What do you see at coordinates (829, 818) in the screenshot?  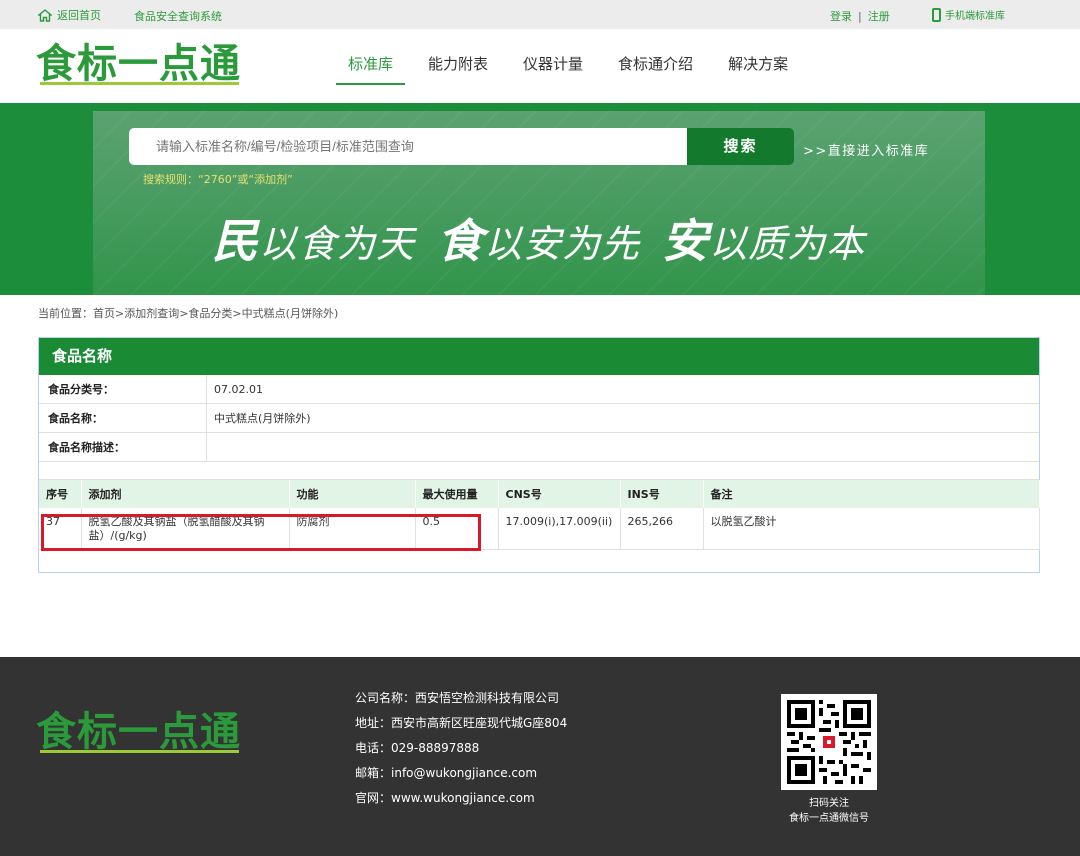 I see `qr-caption-line2: 食标一点通微信号` at bounding box center [829, 818].